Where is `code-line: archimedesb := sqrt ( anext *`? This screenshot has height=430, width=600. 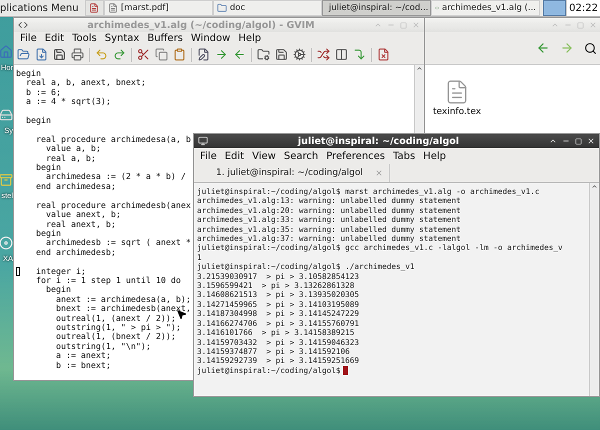
code-line: archimedesb := sqrt ( anext * is located at coordinates (118, 243).